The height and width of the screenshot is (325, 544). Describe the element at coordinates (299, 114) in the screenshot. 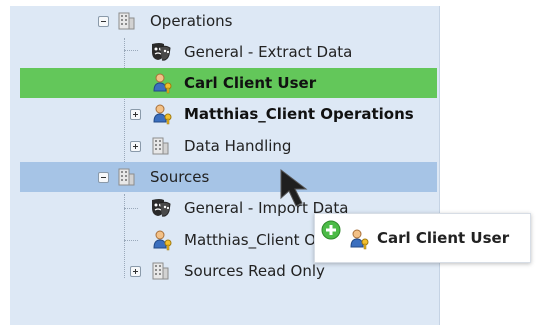

I see `tree-node-label: Matthias_Client Operations` at that location.